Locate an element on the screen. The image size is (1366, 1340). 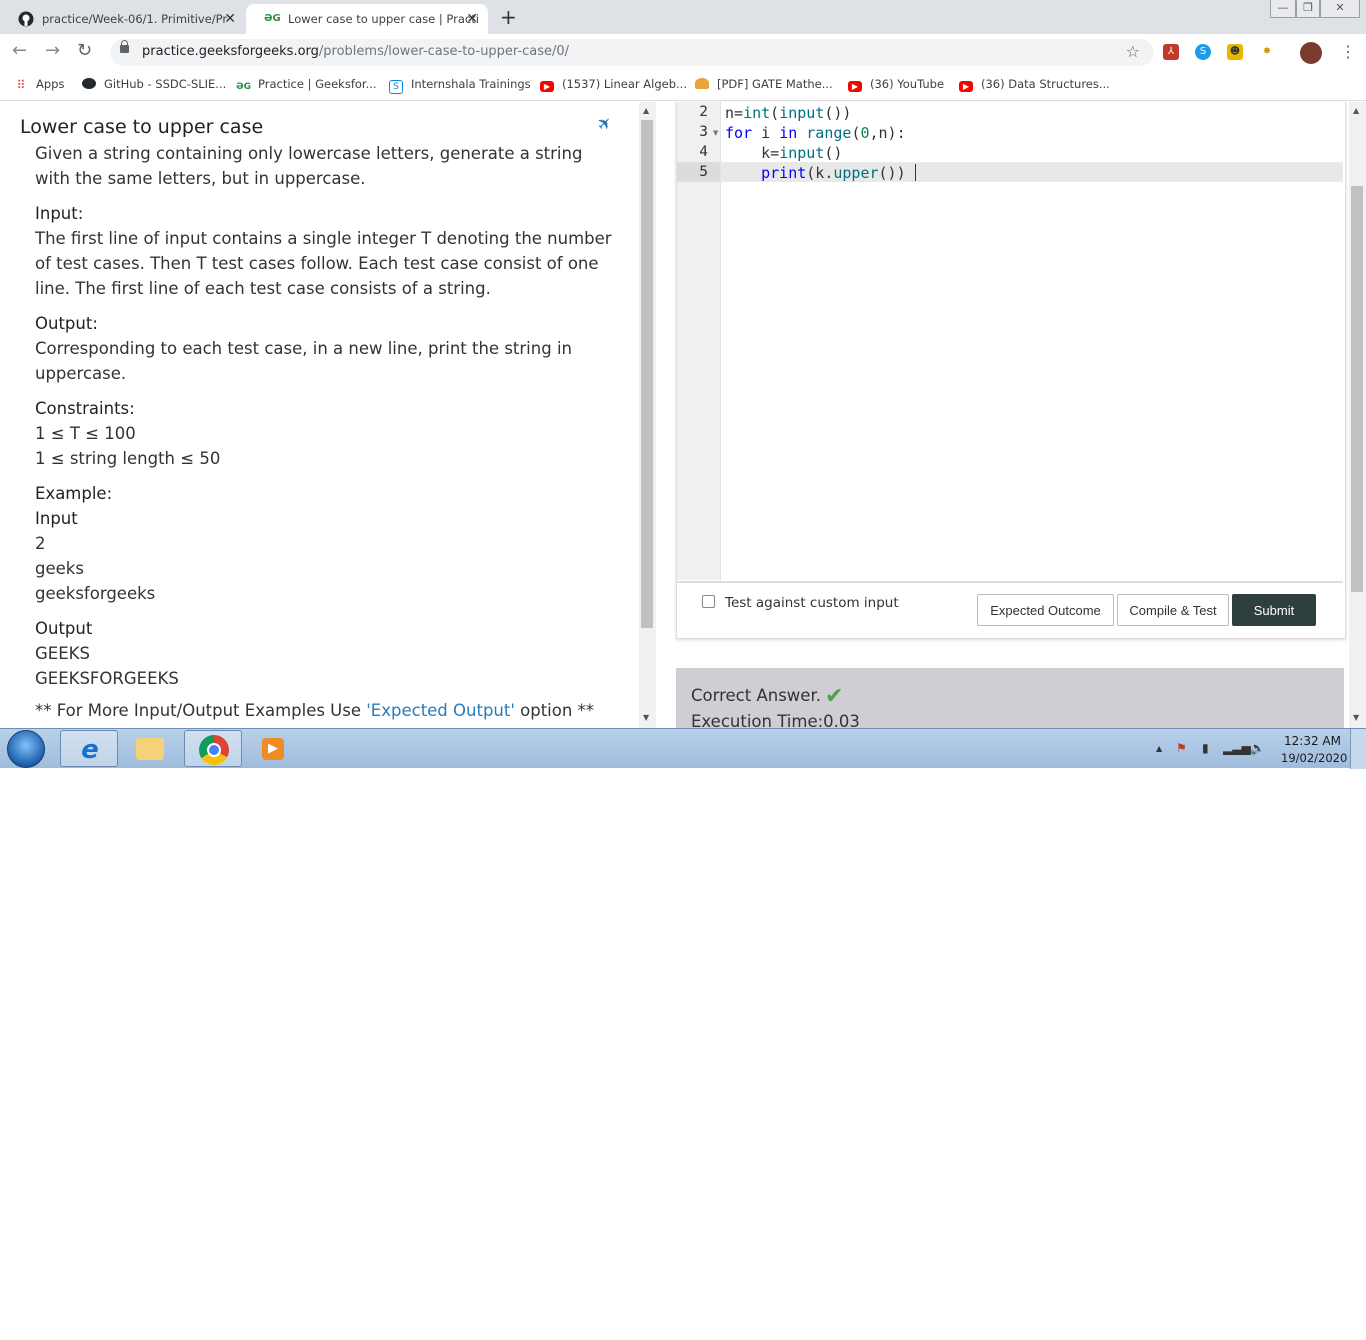
new-tab-button: + is located at coordinates (508, 17).